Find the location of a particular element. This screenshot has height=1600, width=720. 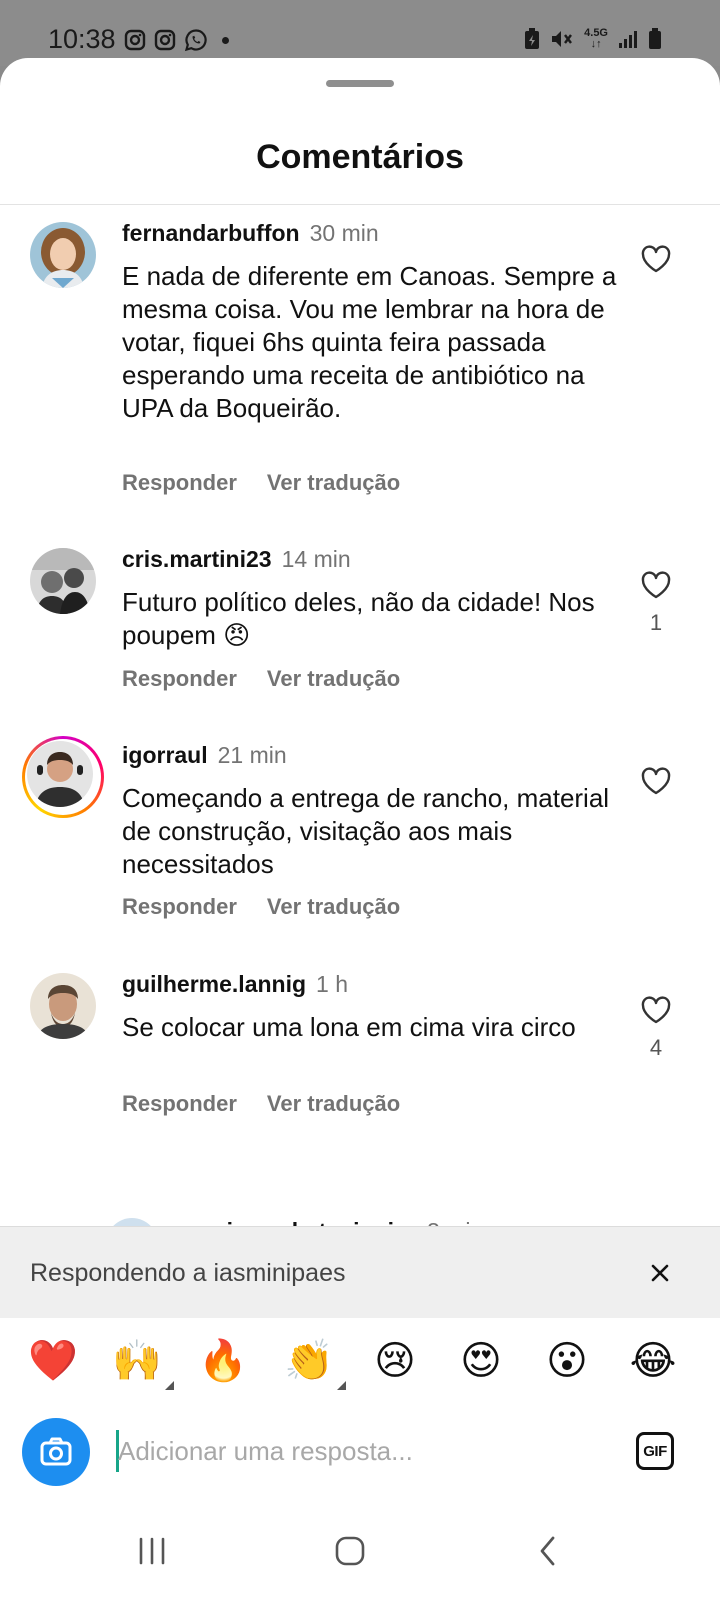

comment-username: guilherme.lannig is located at coordinates (214, 984).